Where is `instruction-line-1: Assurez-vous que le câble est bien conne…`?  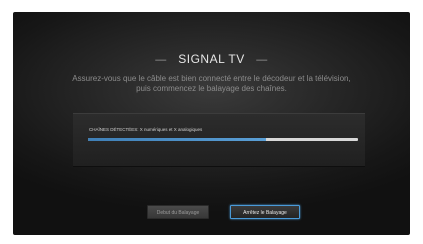
instruction-line-1: Assurez-vous que le câble est bien conne… is located at coordinates (211, 78).